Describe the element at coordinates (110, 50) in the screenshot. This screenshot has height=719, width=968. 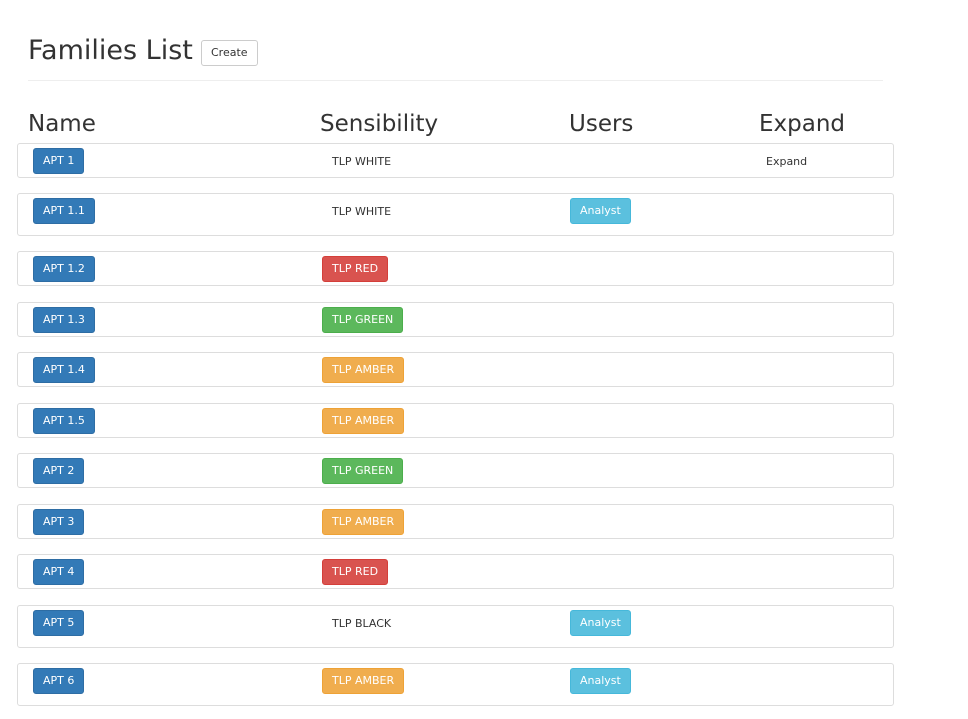
I see `page-title: Families List` at that location.